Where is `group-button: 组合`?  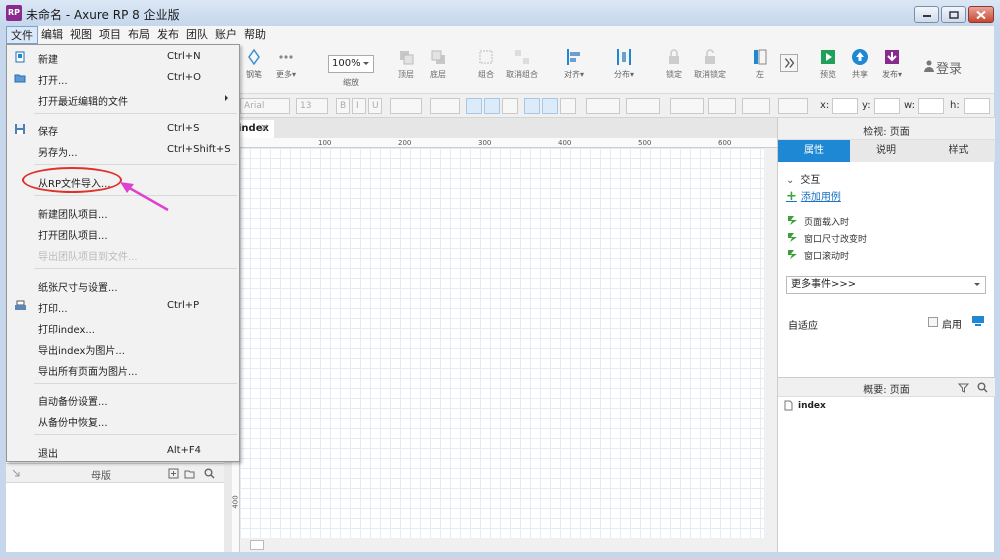 group-button: 组合 is located at coordinates (486, 64).